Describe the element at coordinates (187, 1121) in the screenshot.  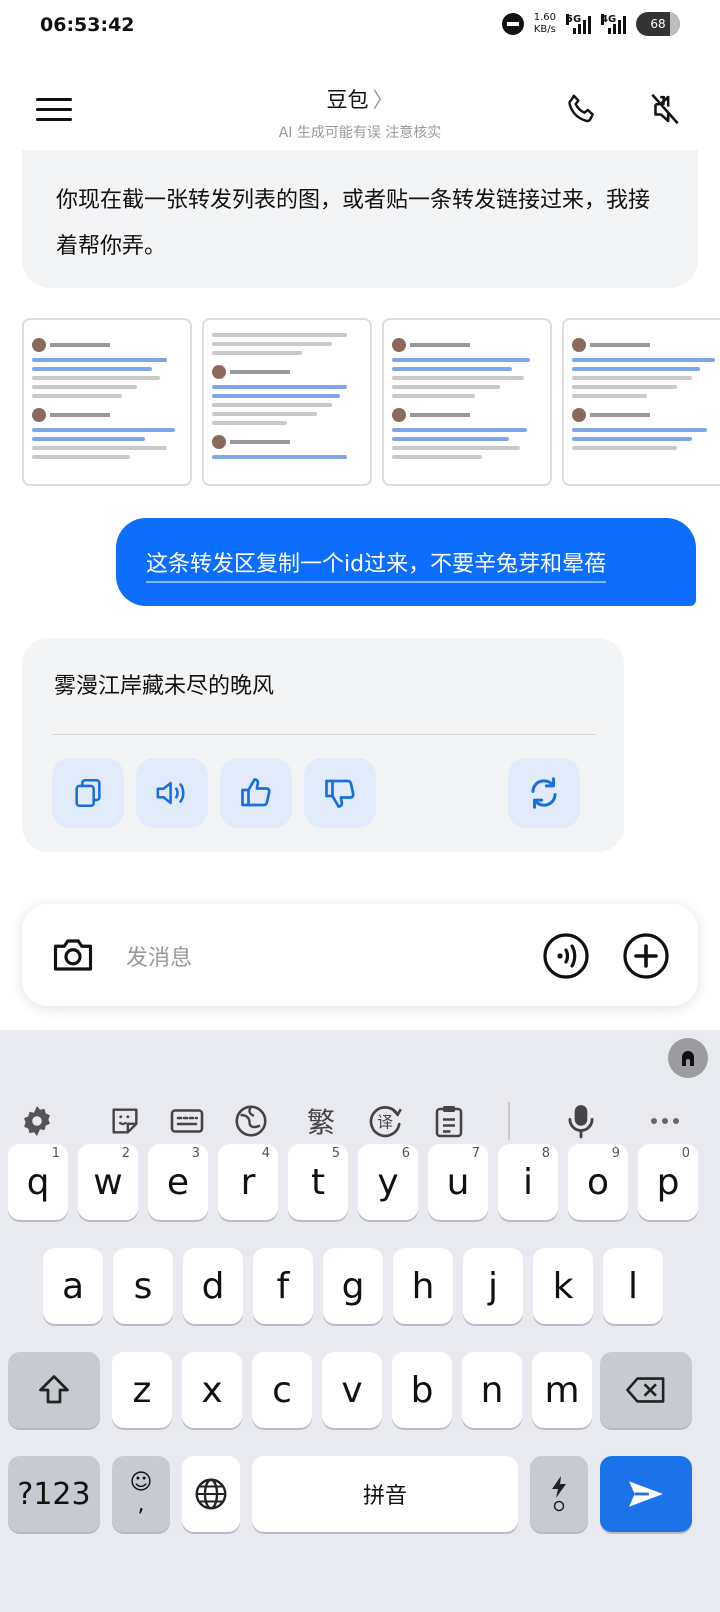
I see `keyboard-layout-icon` at that location.